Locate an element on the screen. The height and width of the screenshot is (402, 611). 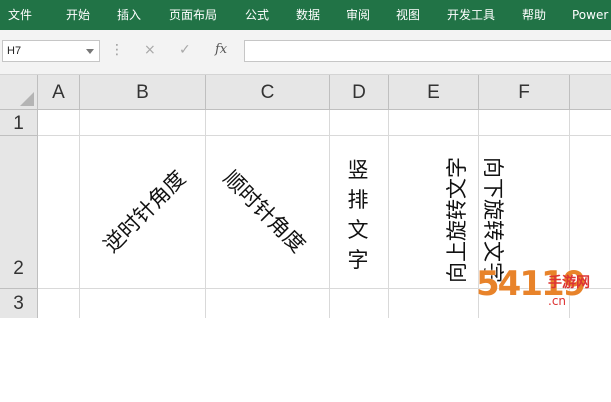
watermark-domain: .cn is located at coordinates (557, 301).